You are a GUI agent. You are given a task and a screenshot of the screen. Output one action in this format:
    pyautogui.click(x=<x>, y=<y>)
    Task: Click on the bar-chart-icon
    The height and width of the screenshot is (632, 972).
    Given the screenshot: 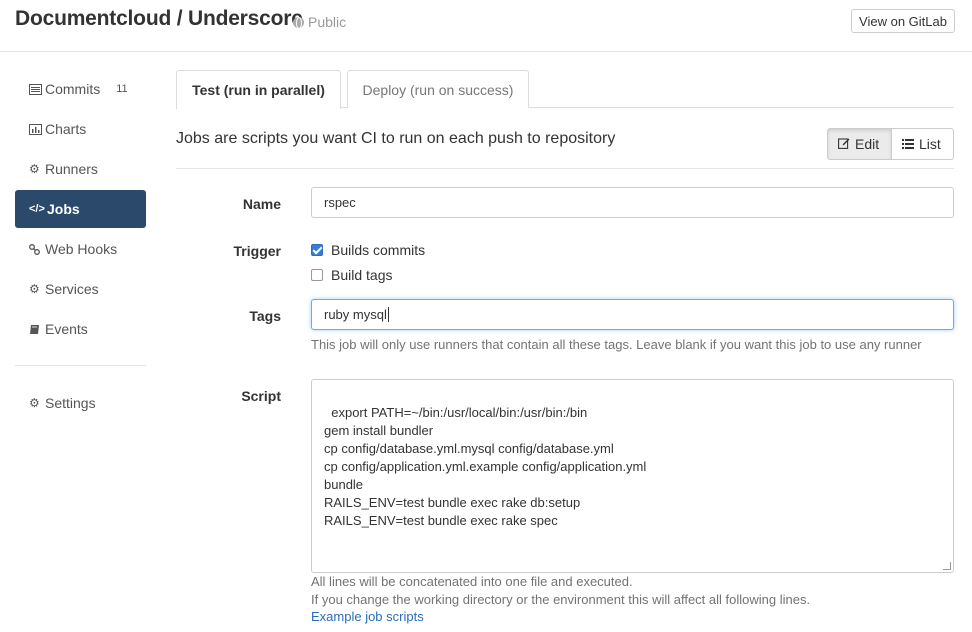 What is the action you would take?
    pyautogui.click(x=37, y=129)
    